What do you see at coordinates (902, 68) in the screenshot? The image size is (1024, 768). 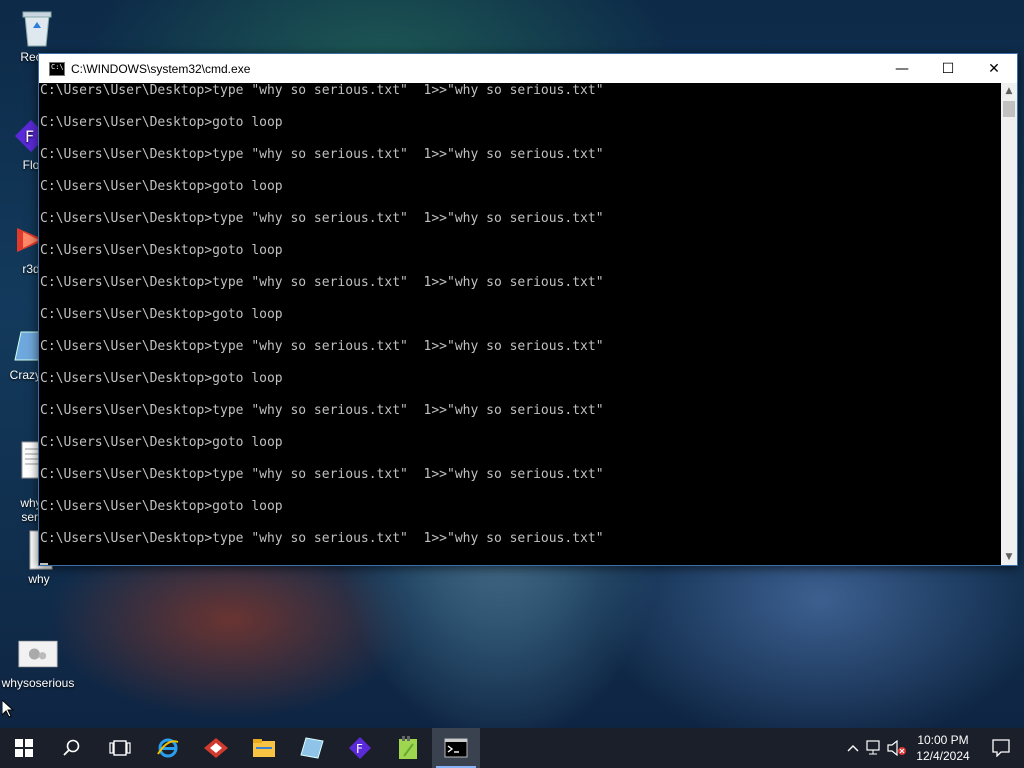 I see `minimize-button: —` at bounding box center [902, 68].